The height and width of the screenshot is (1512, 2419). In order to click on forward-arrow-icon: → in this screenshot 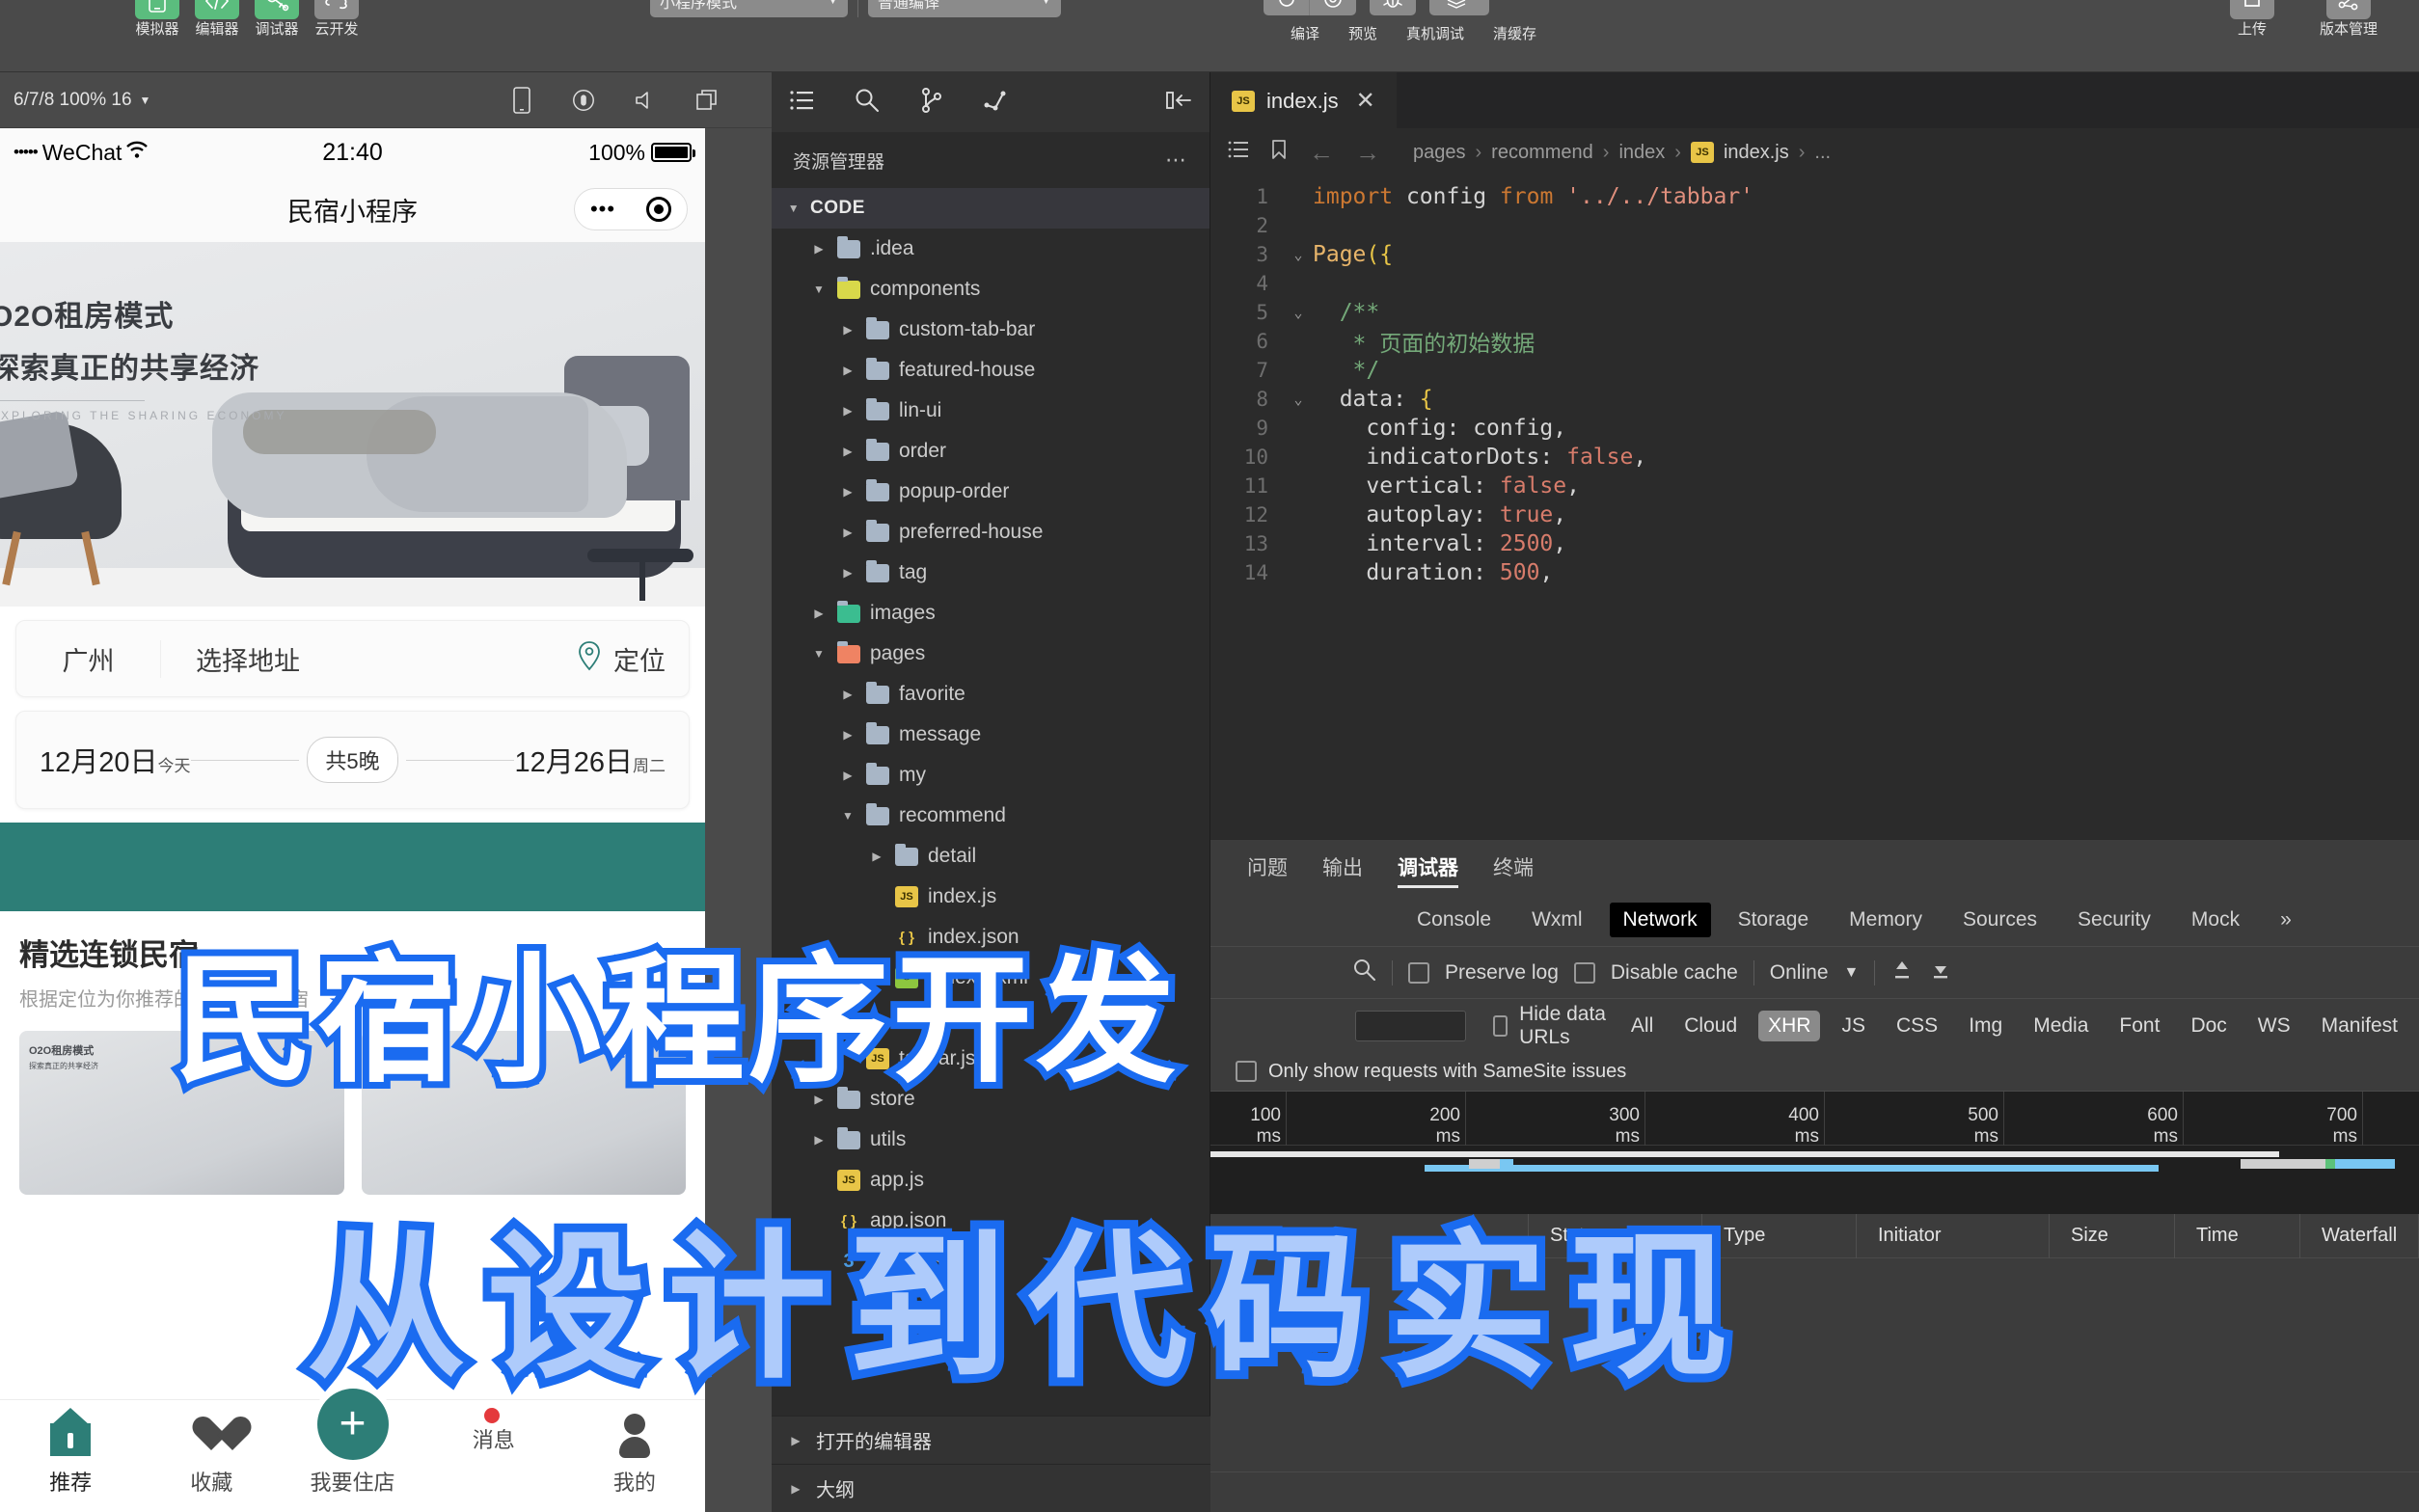, I will do `click(1368, 153)`.